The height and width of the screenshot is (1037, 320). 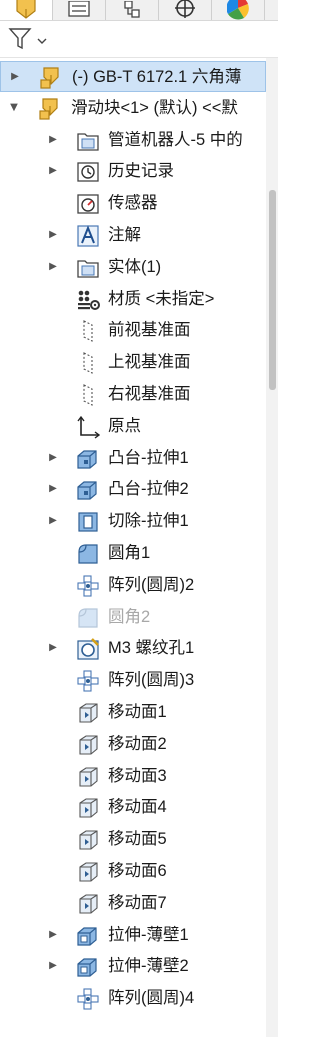 I want to click on tree-item: 原点, so click(x=133, y=426).